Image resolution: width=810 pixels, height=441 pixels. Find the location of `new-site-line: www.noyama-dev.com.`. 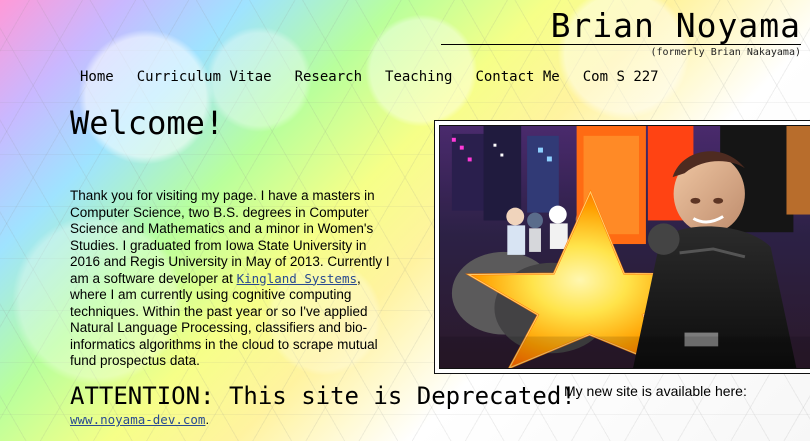

new-site-line: www.noyama-dev.com. is located at coordinates (139, 420).